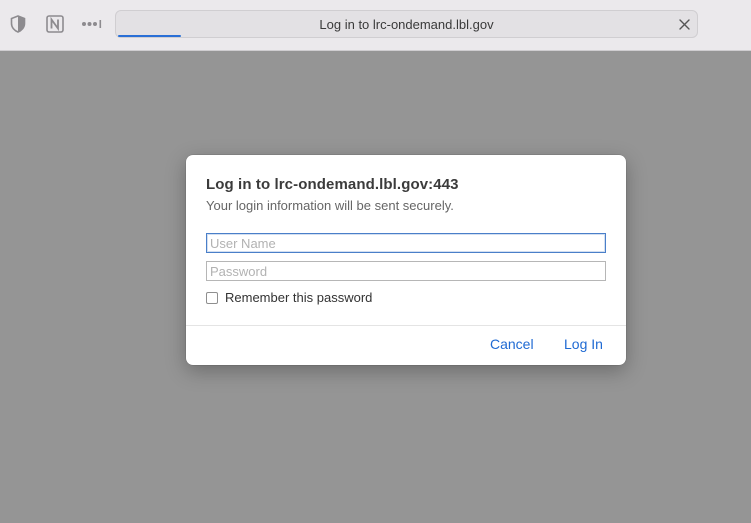 Image resolution: width=751 pixels, height=523 pixels. I want to click on password-input, so click(406, 271).